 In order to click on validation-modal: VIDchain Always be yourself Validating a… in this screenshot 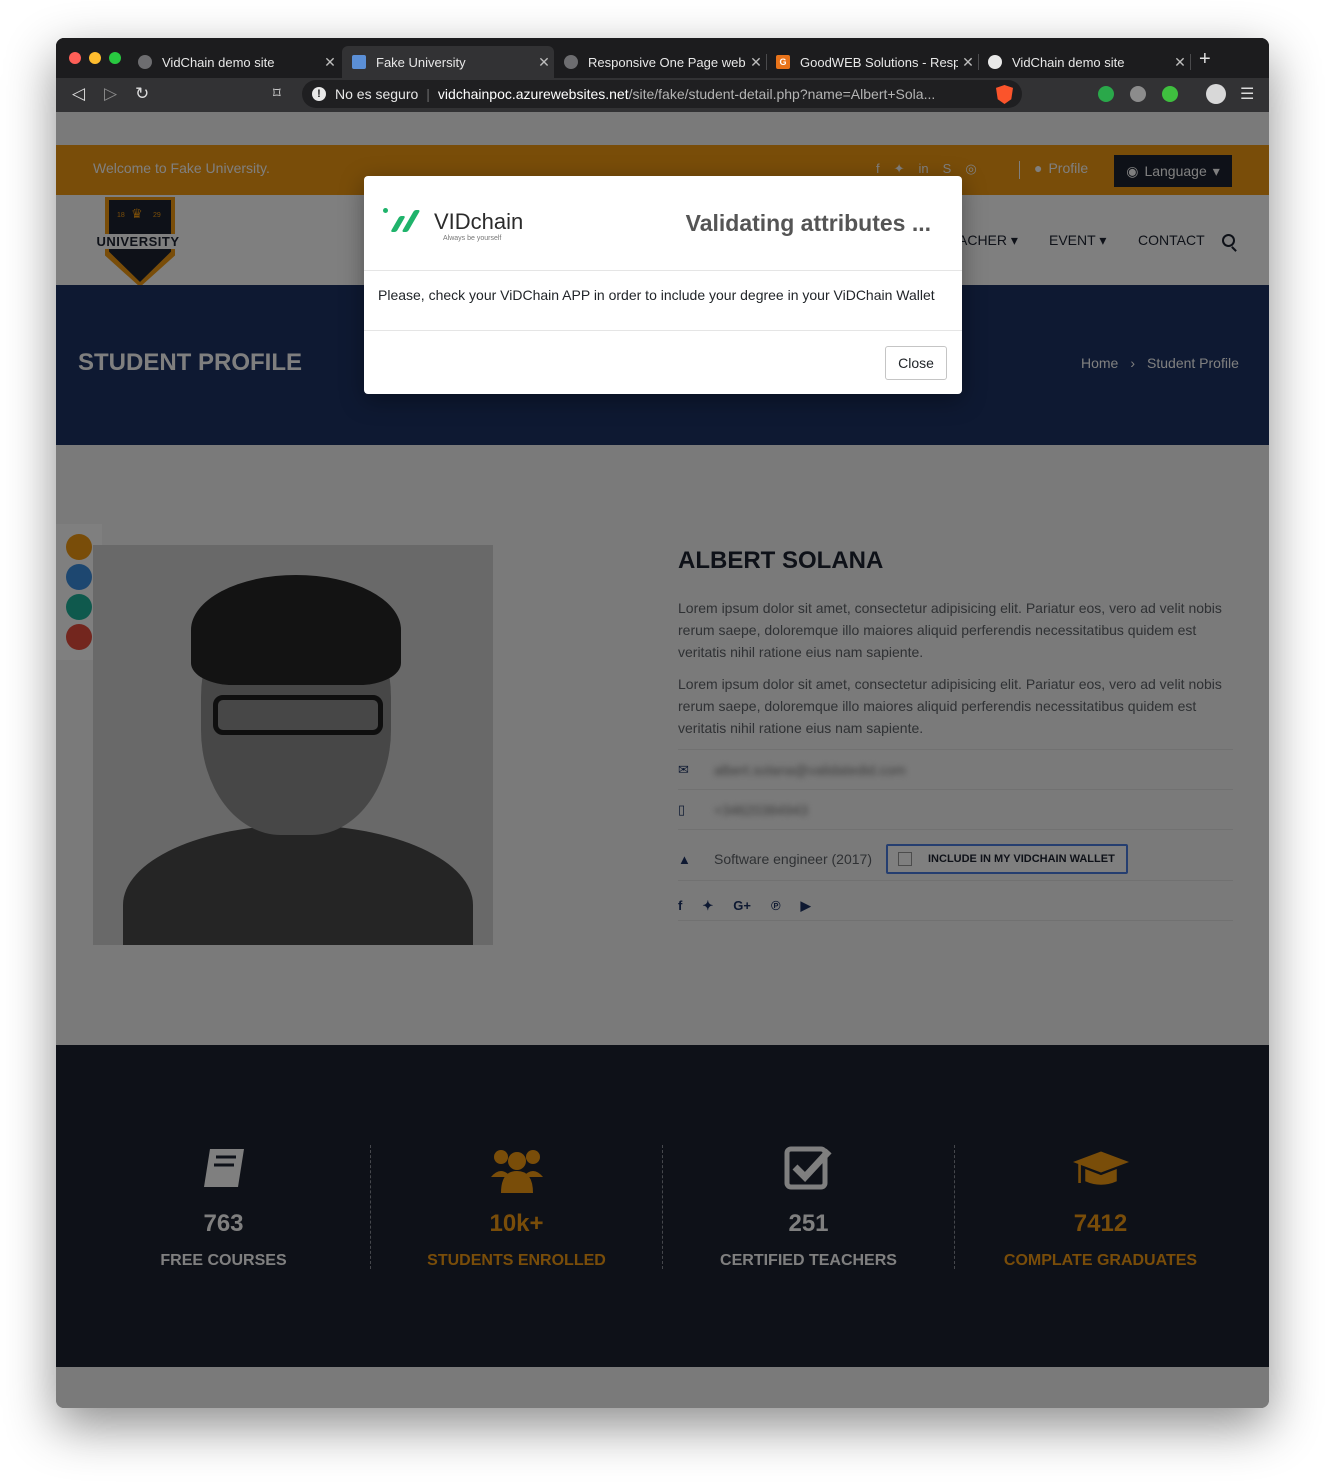, I will do `click(663, 285)`.